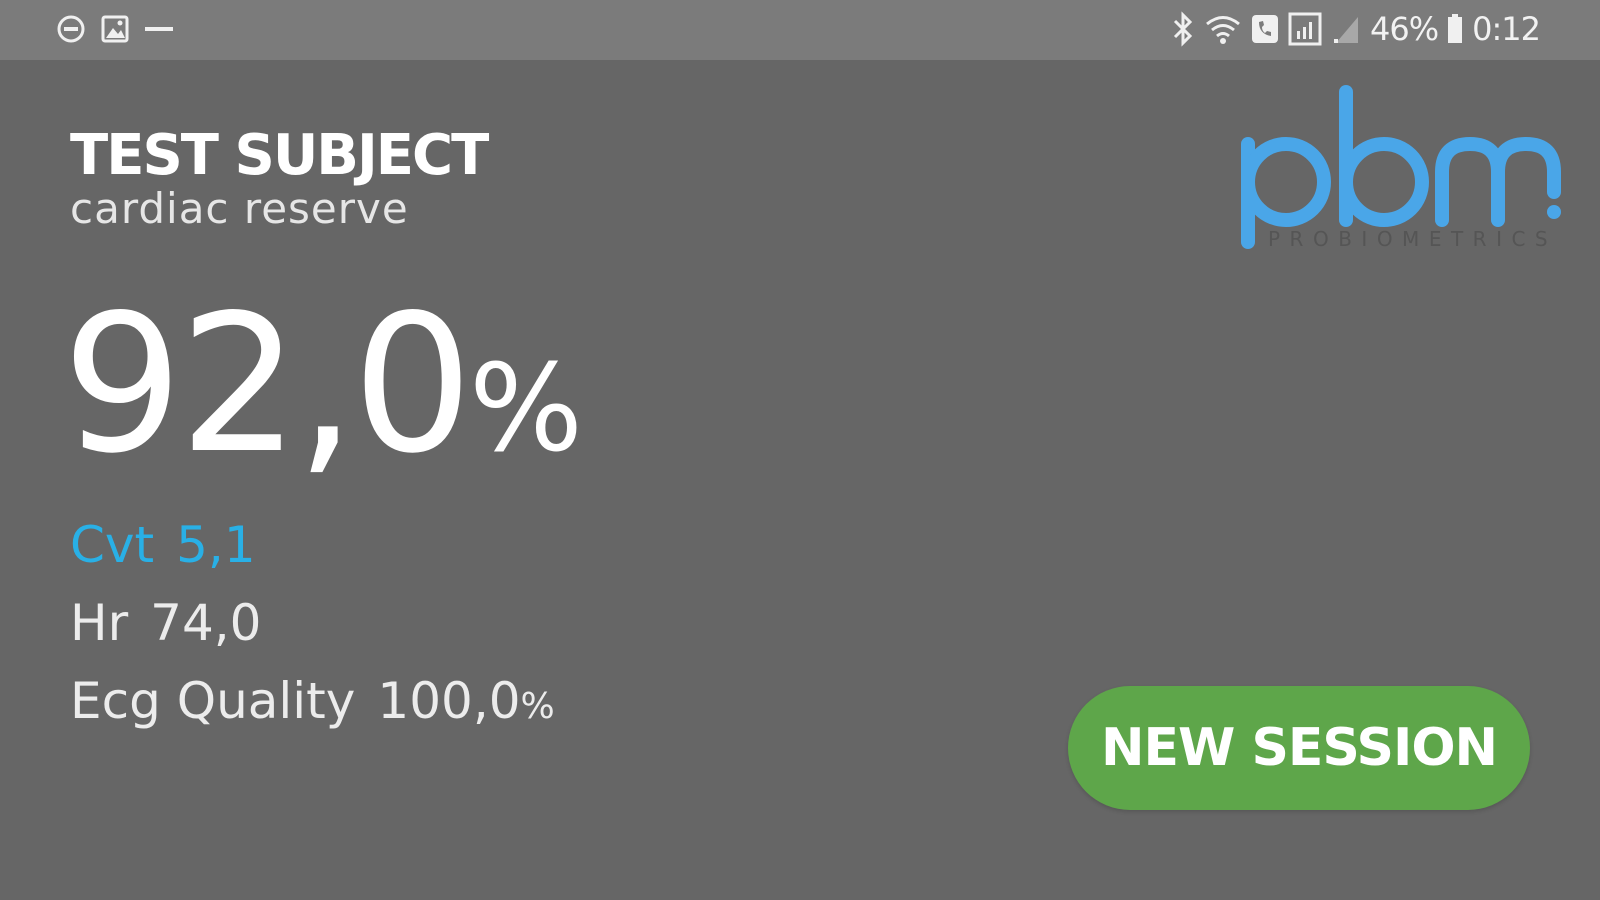 This screenshot has width=1600, height=900. I want to click on minus-icon, so click(159, 29).